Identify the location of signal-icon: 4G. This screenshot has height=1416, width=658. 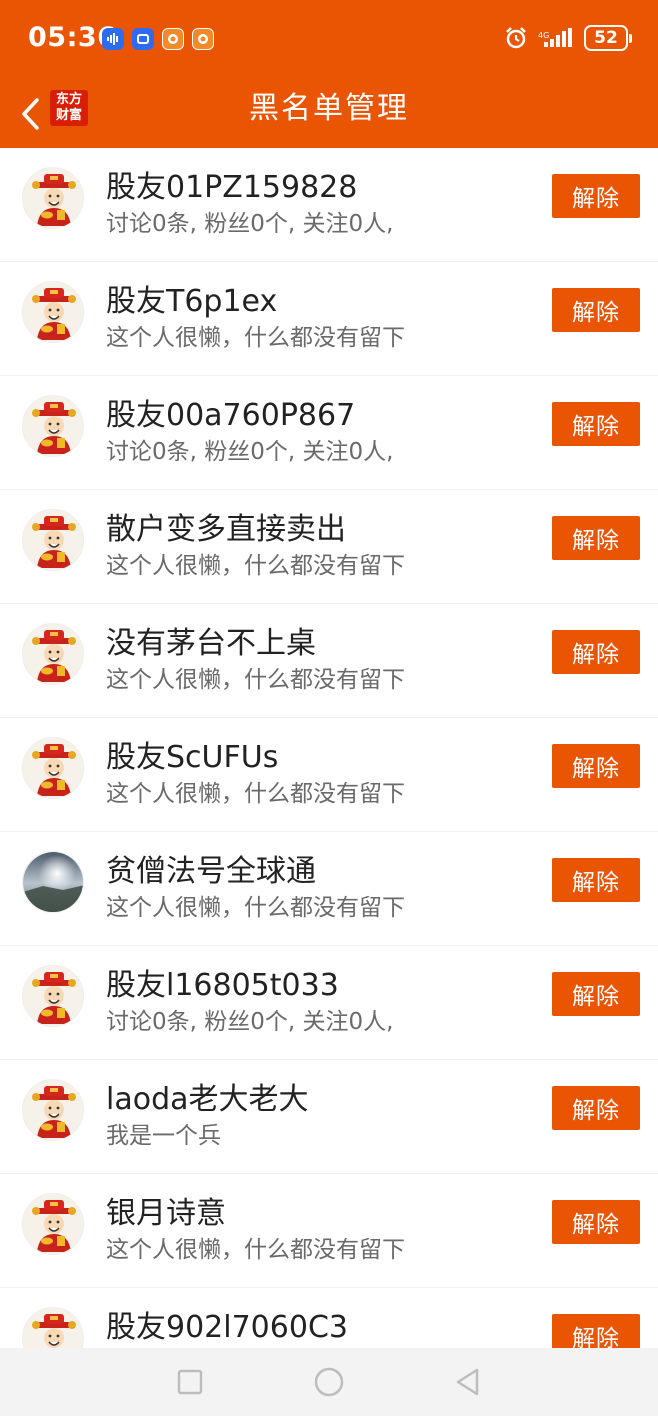
(556, 38).